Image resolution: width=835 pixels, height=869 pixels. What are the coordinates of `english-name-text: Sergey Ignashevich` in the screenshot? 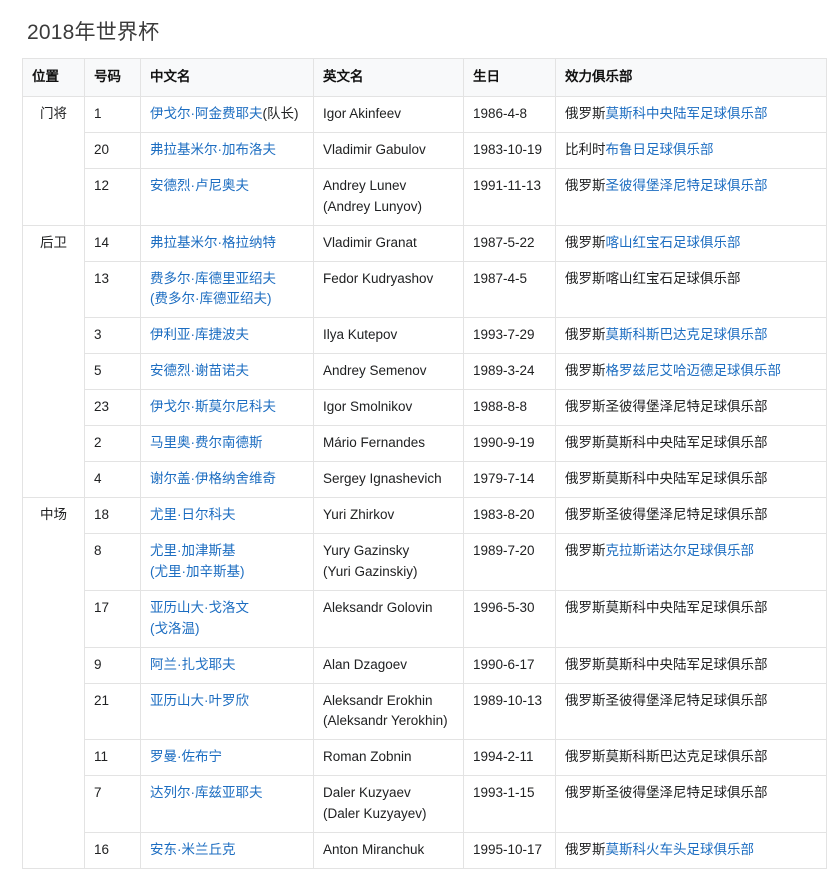 It's located at (382, 479).